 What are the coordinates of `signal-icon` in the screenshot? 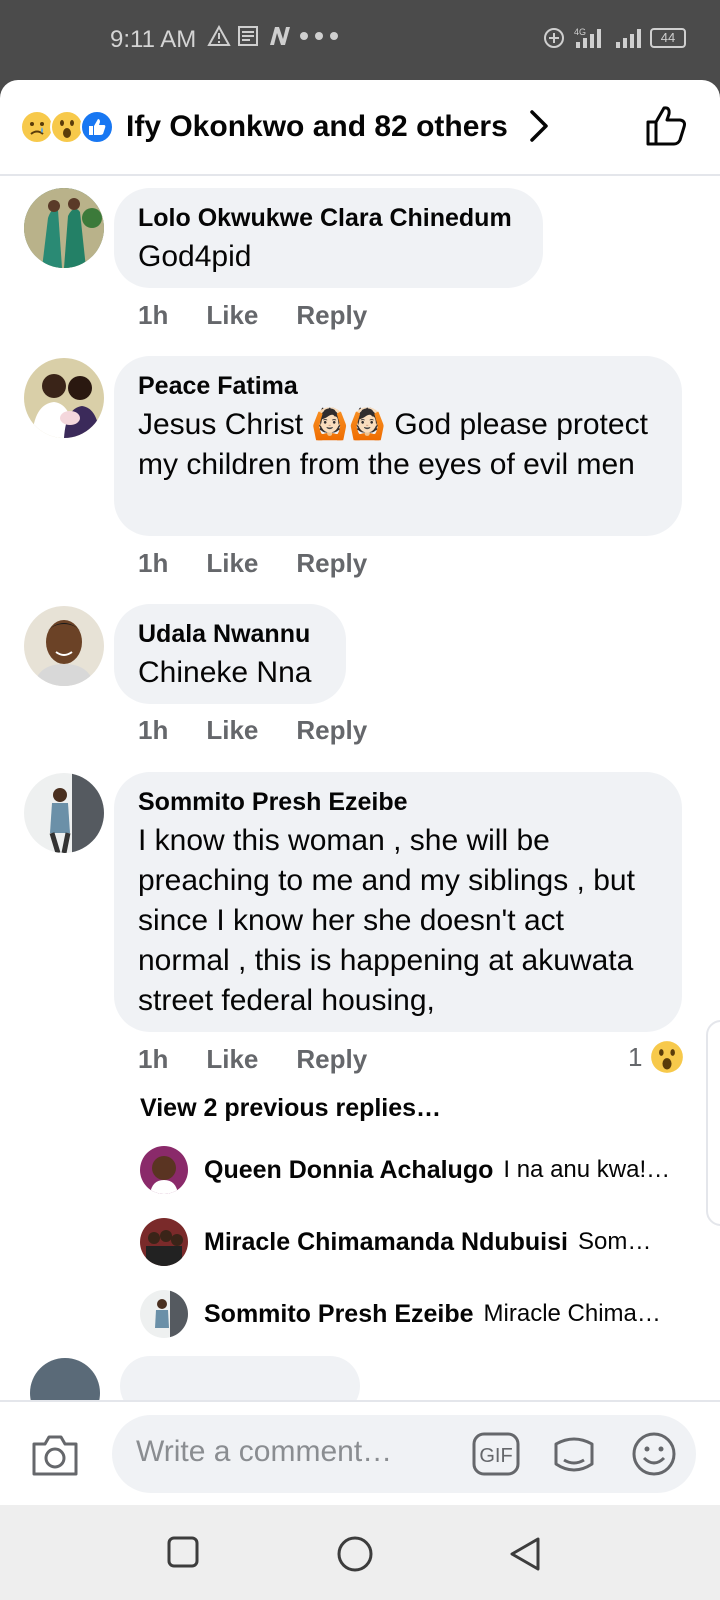 It's located at (628, 38).